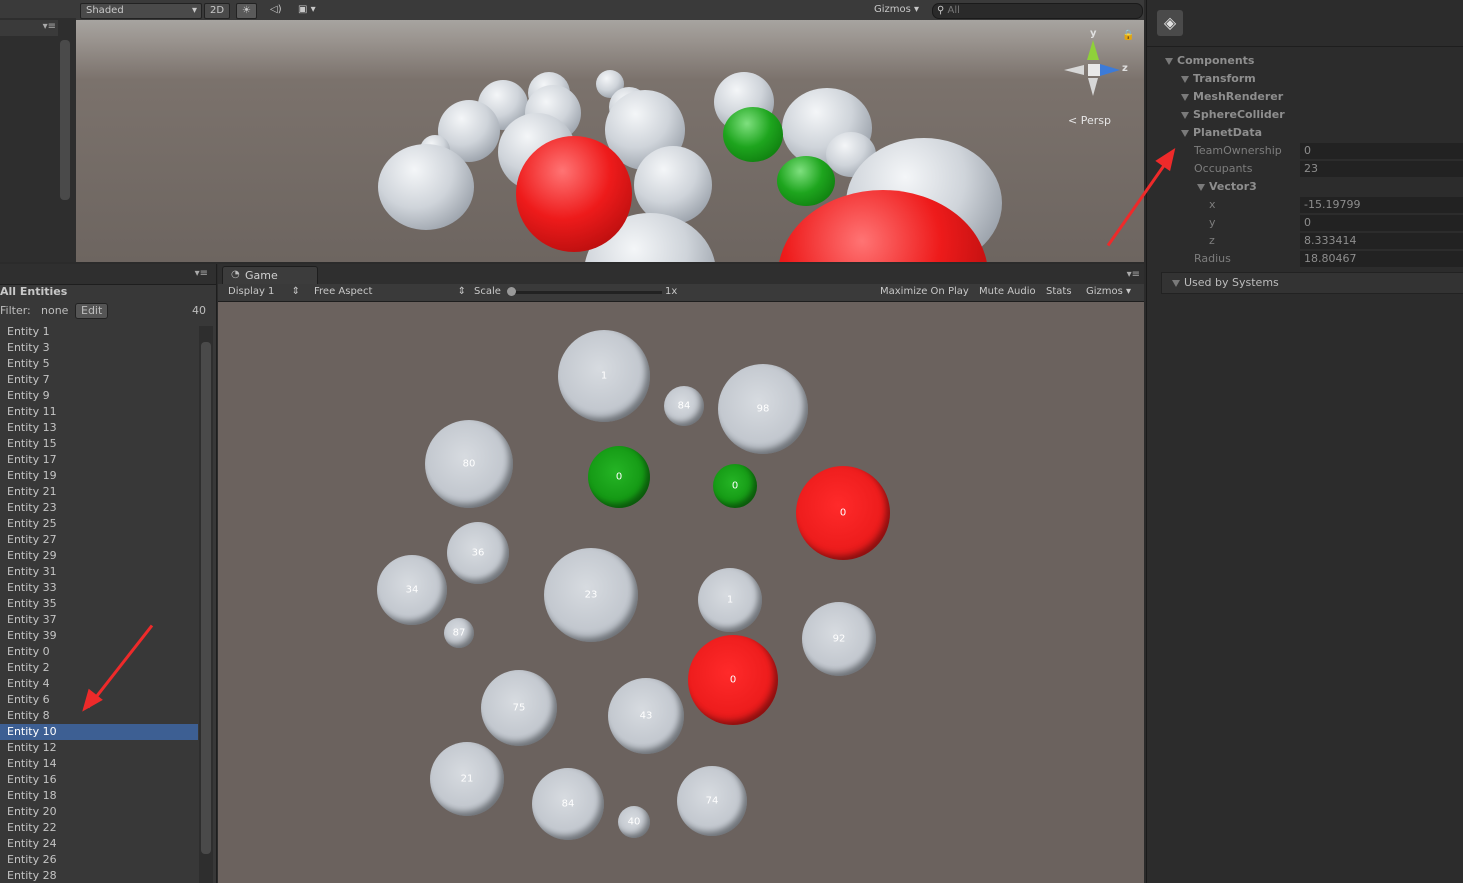 The image size is (1463, 883). What do you see at coordinates (99, 556) in the screenshot?
I see `list-item: Entity 29` at bounding box center [99, 556].